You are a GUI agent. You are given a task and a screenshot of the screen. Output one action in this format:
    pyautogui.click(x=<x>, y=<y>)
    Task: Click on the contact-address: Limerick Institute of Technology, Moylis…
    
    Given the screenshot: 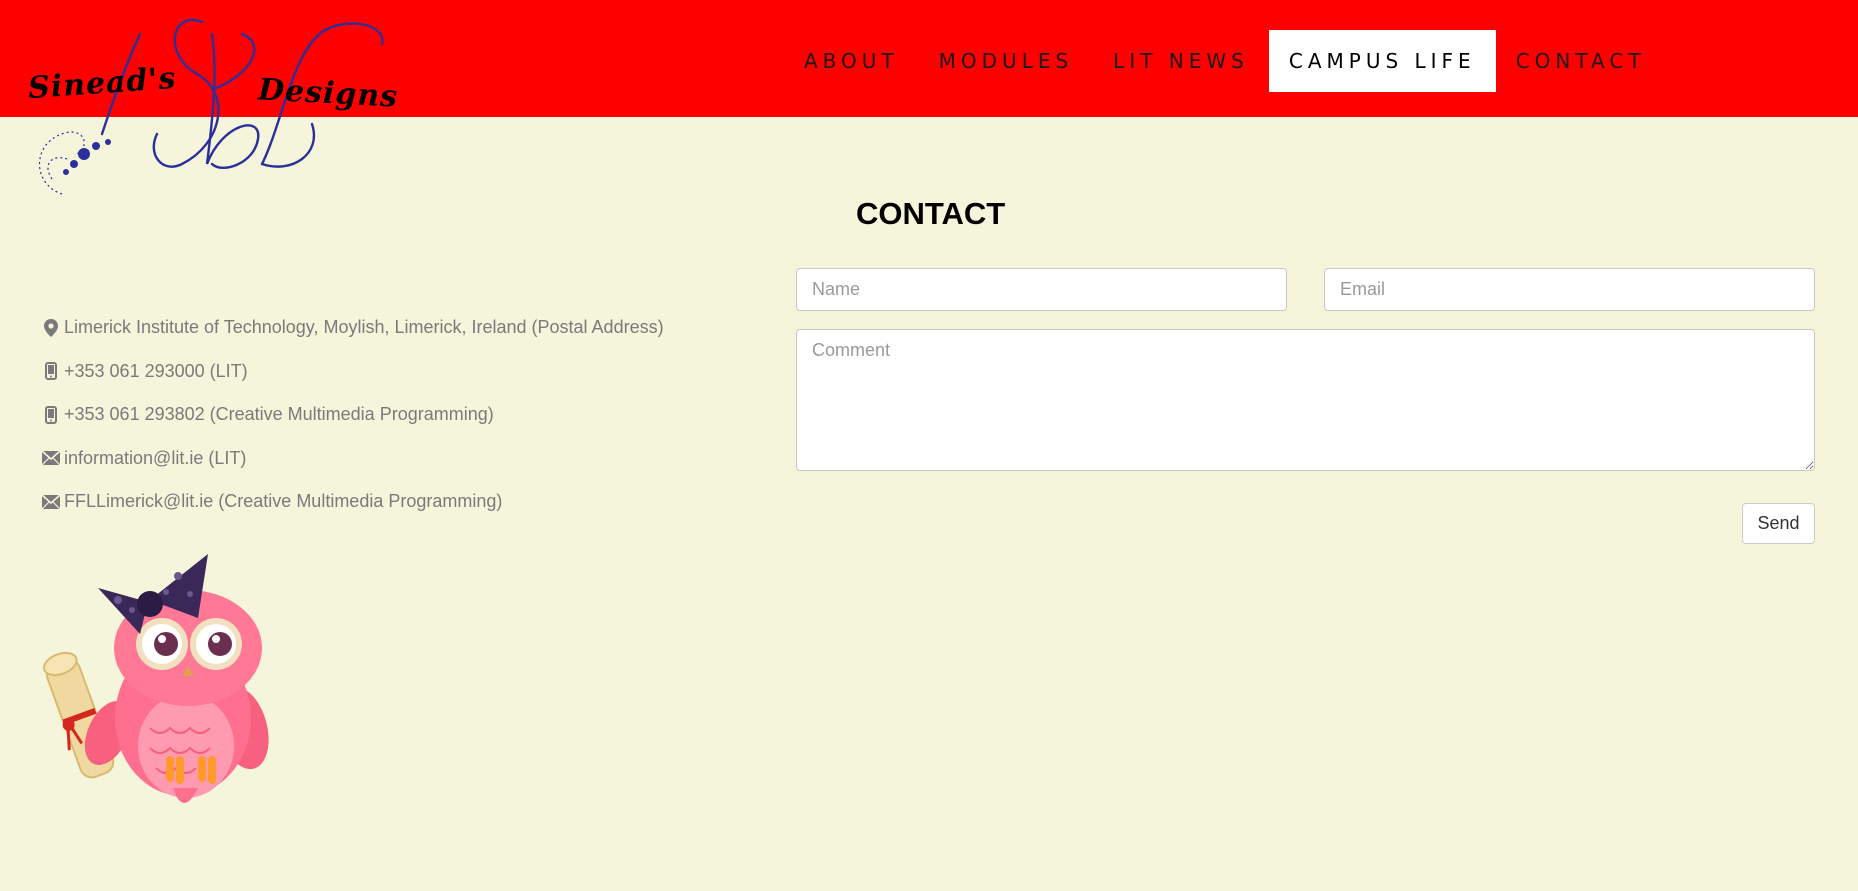 What is the action you would take?
    pyautogui.click(x=352, y=328)
    